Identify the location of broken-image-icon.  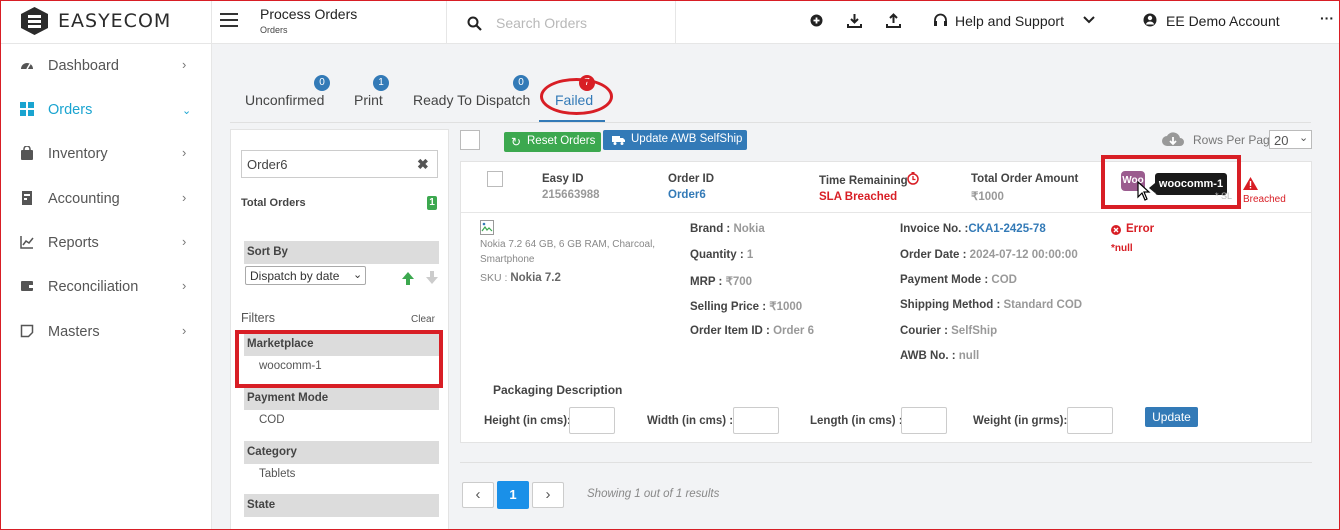
(487, 227).